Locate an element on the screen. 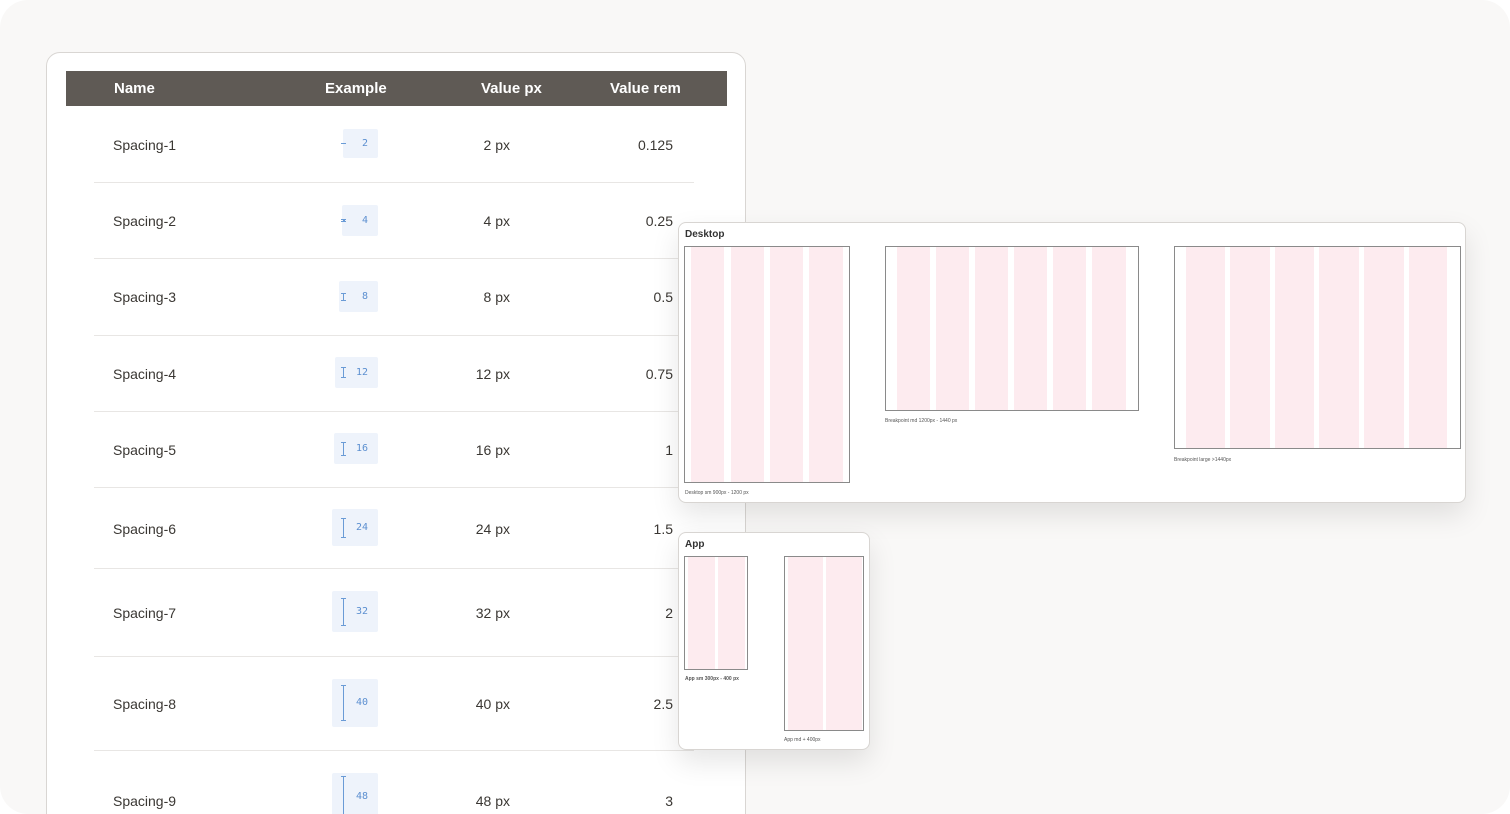 This screenshot has height=814, width=1510. table-header: Name Example Value px Value rem is located at coordinates (396, 88).